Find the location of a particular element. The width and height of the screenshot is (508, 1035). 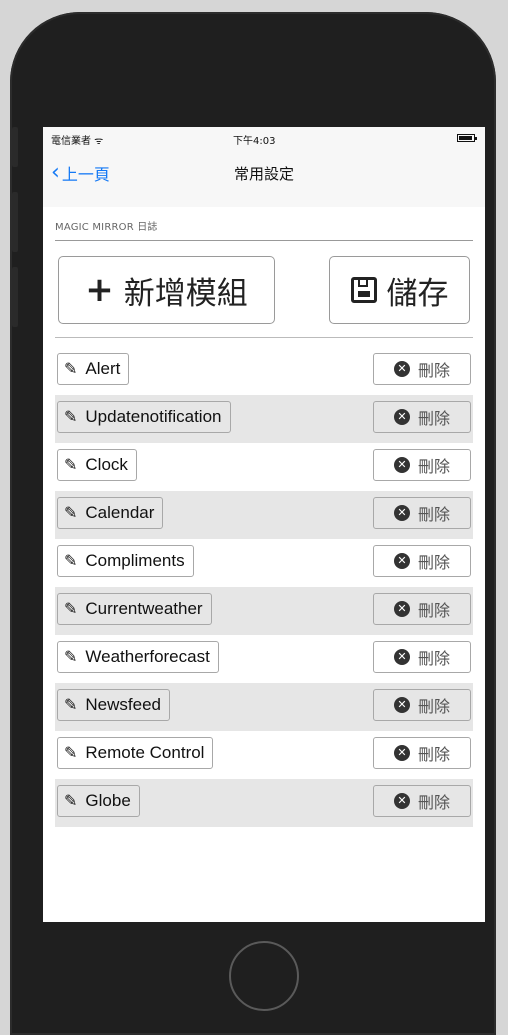

module-row: ✎ Weatherforecast ✕ 刪除 is located at coordinates (264, 659).